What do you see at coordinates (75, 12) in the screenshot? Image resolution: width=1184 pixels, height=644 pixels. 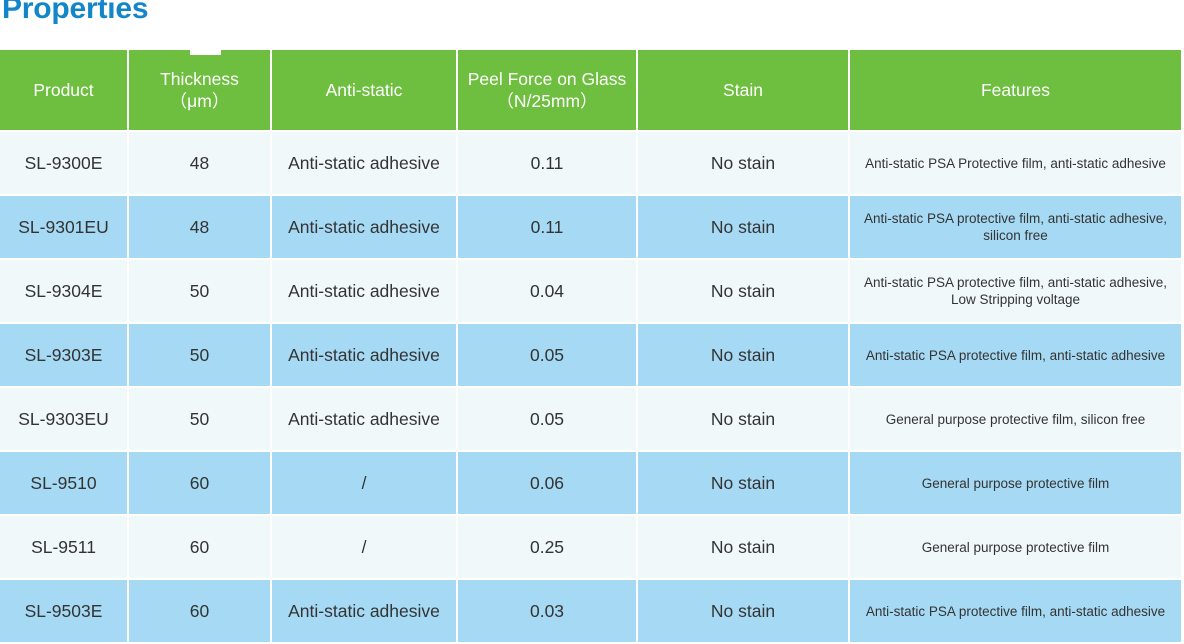 I see `page-title: Properties` at bounding box center [75, 12].